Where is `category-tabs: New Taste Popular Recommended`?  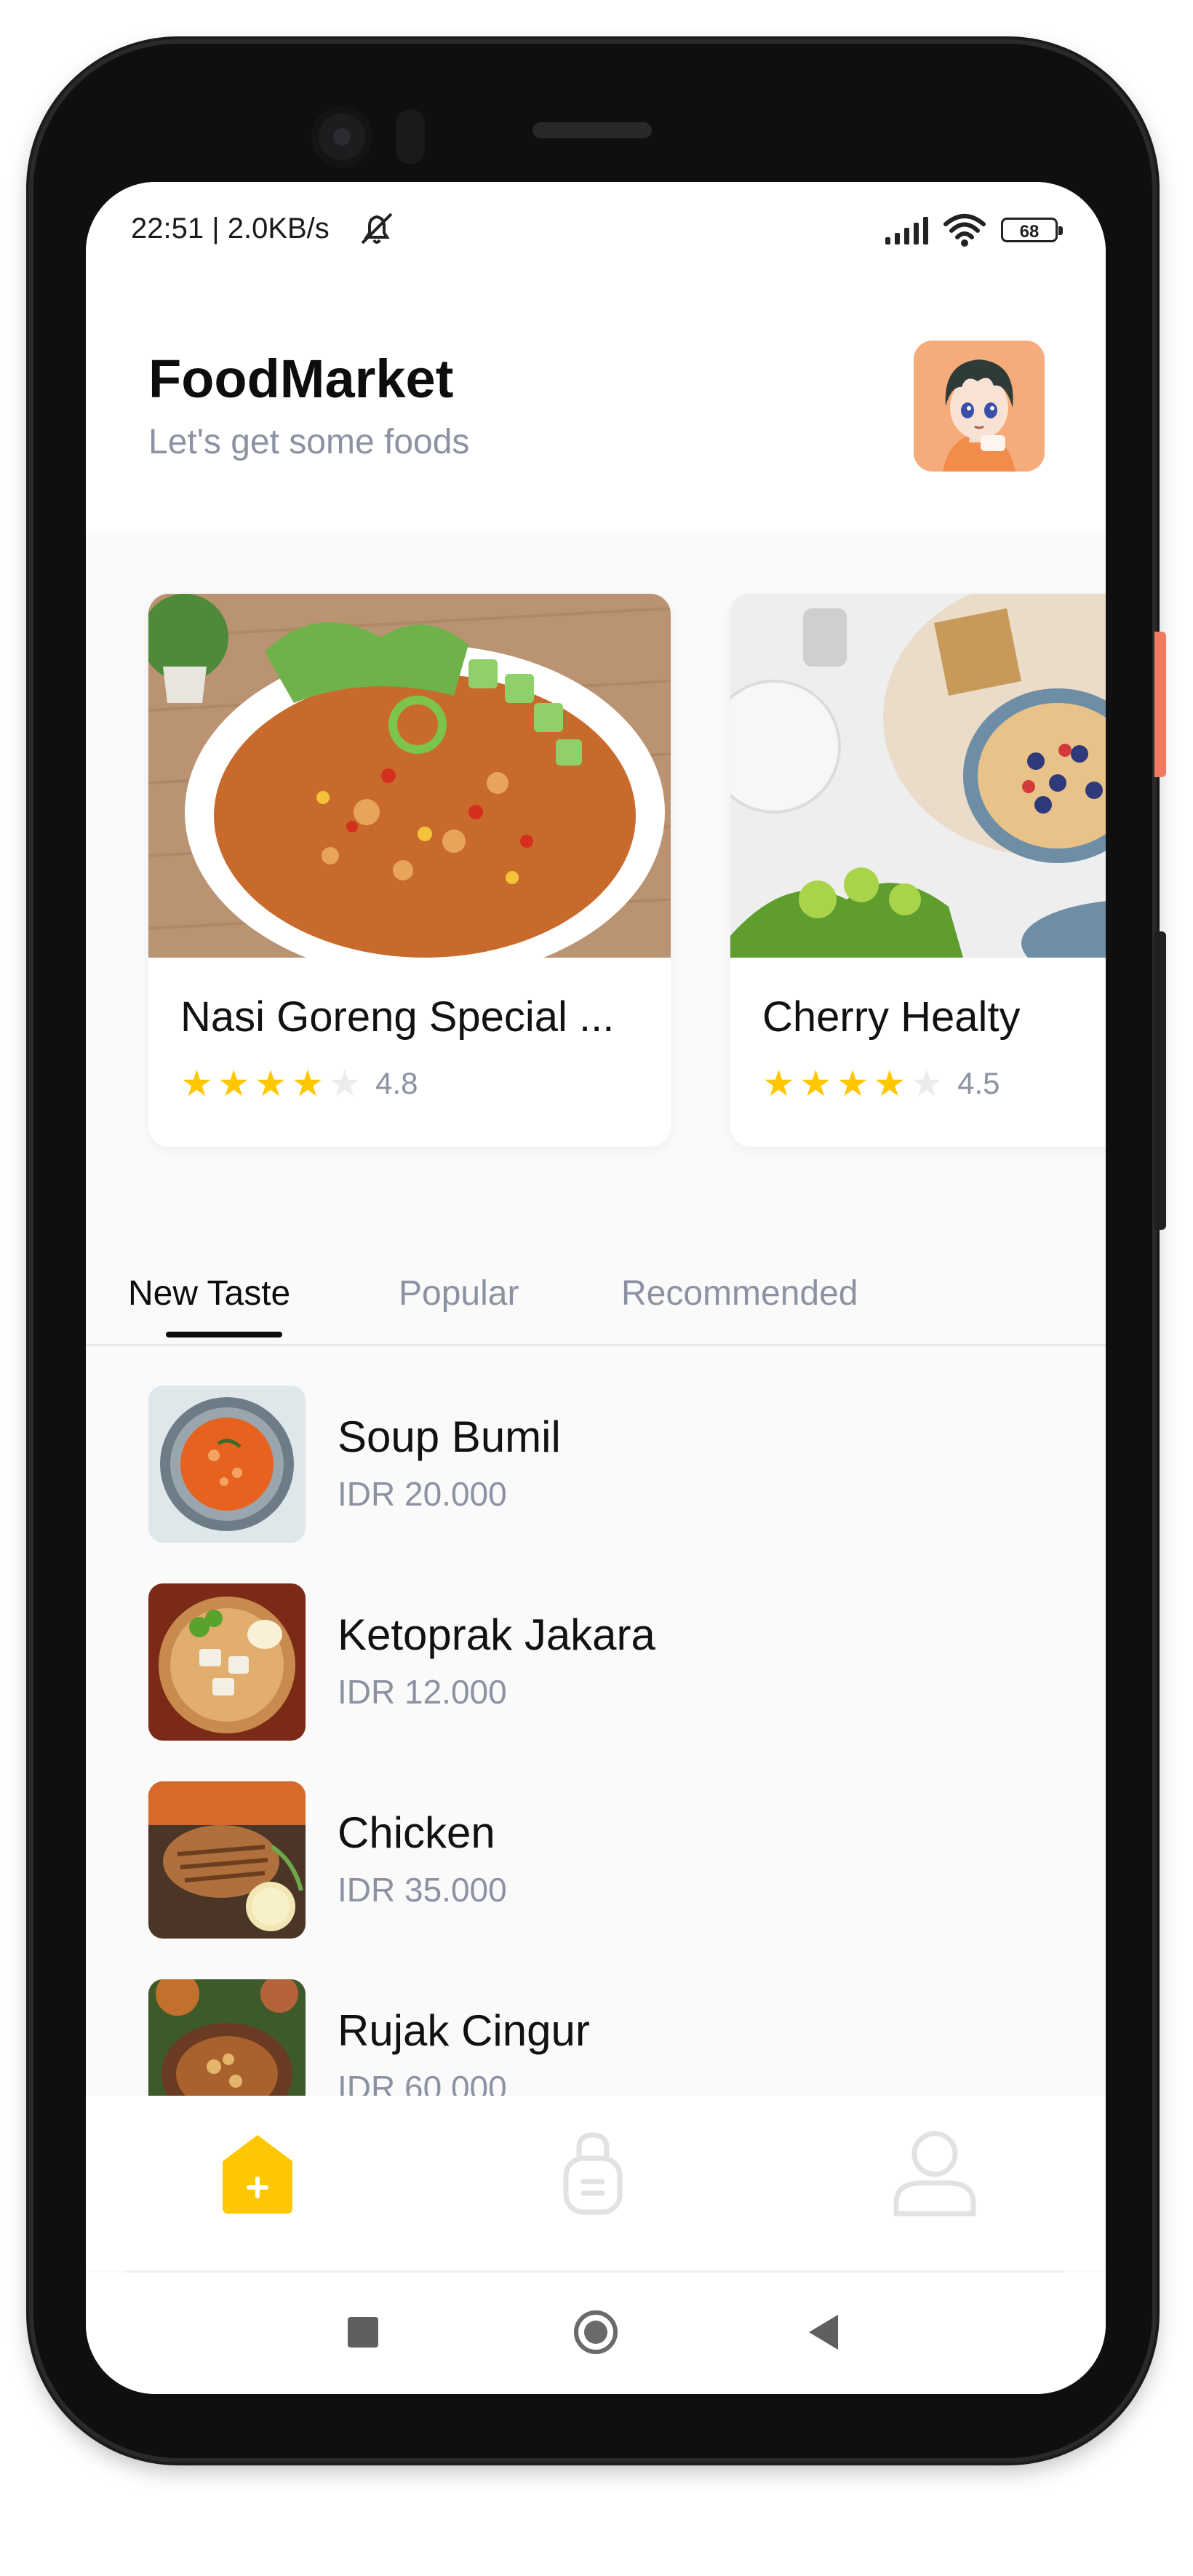
category-tabs: New Taste Popular Recommended is located at coordinates (596, 1277).